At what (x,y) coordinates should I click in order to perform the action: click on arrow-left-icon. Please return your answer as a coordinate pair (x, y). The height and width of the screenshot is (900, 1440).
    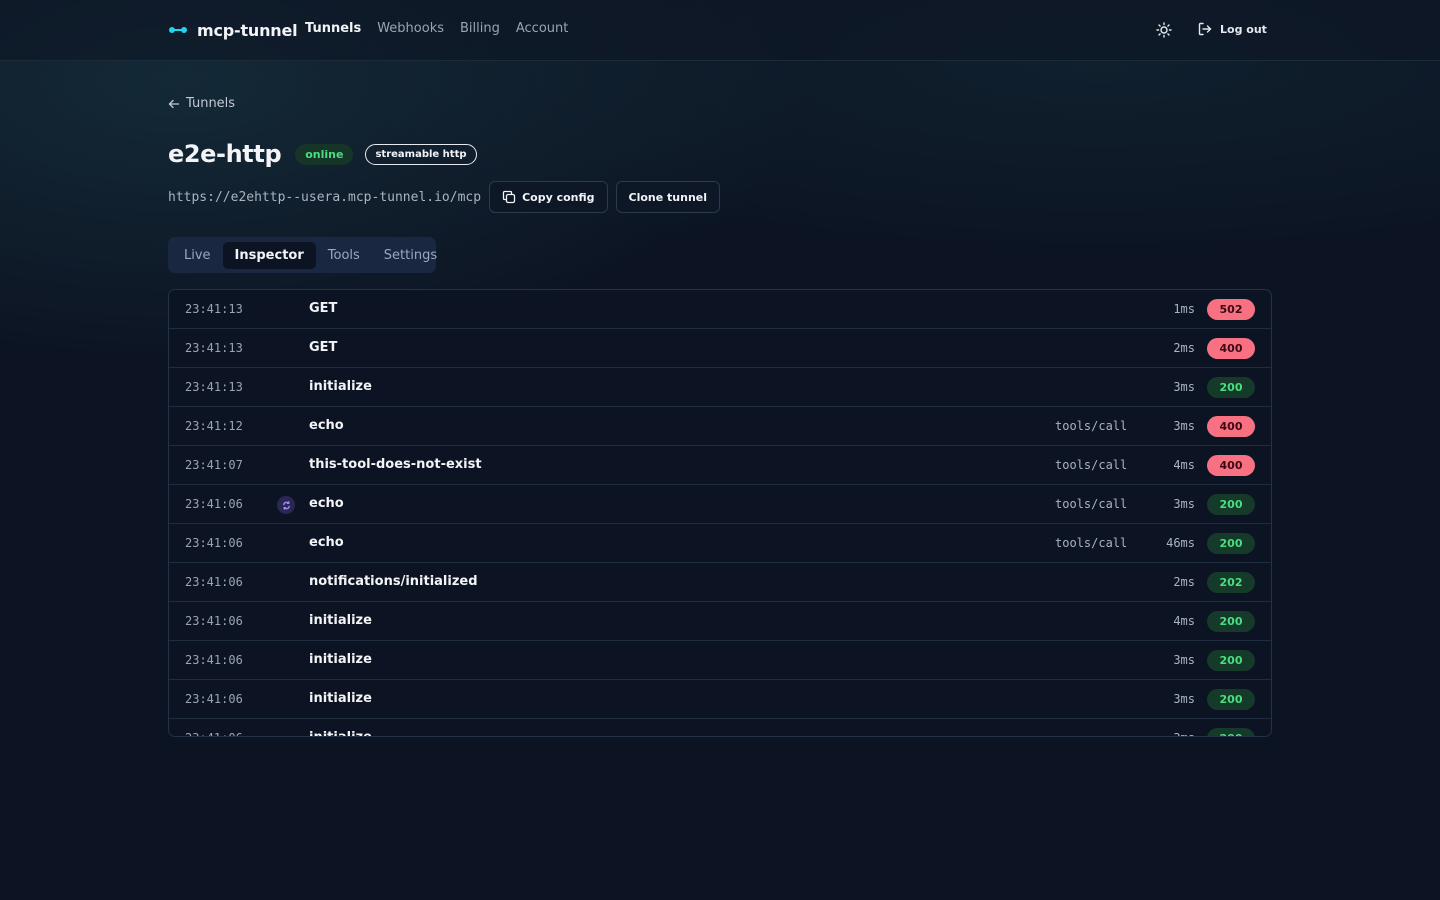
    Looking at the image, I should click on (174, 103).